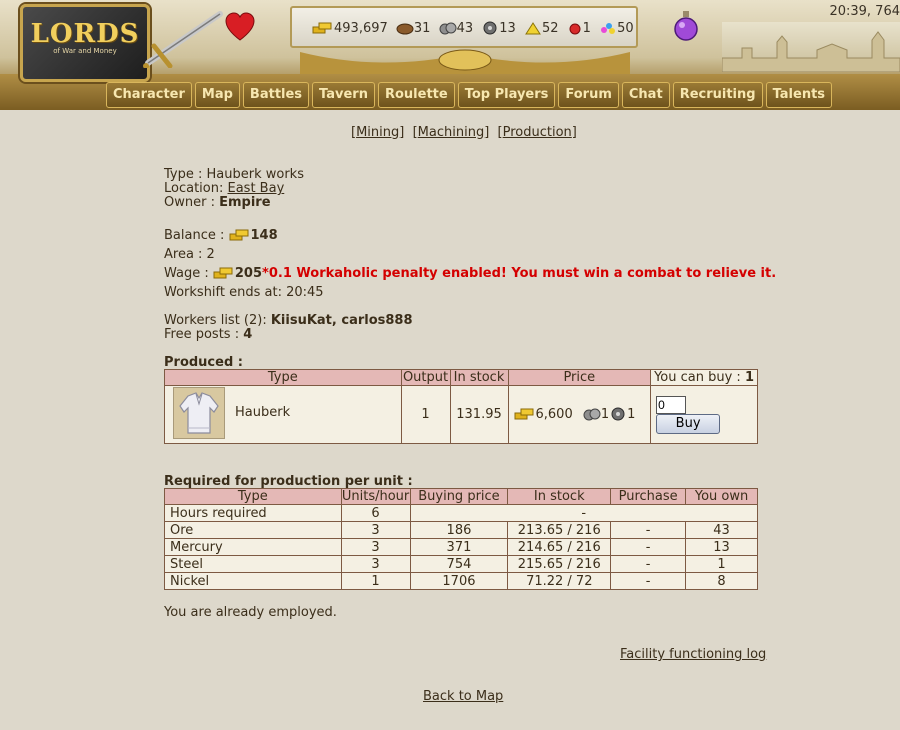 The height and width of the screenshot is (730, 900). Describe the element at coordinates (199, 412) in the screenshot. I see `hauberk-item-image` at that location.